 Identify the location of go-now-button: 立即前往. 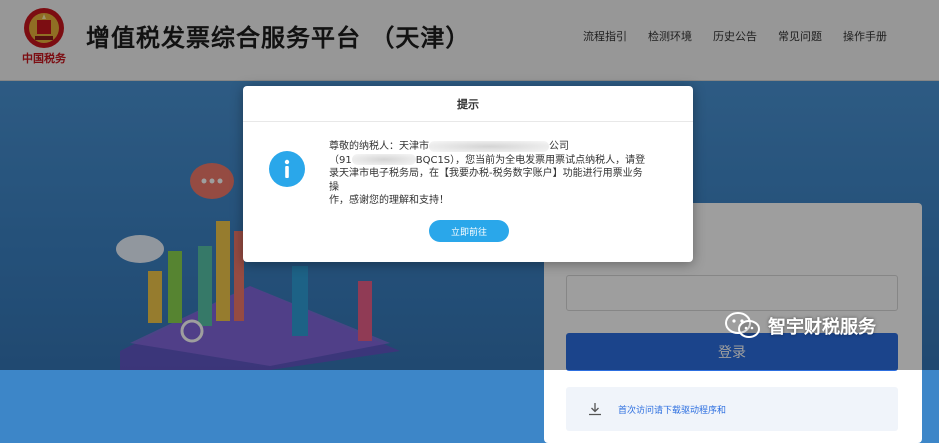
(469, 231).